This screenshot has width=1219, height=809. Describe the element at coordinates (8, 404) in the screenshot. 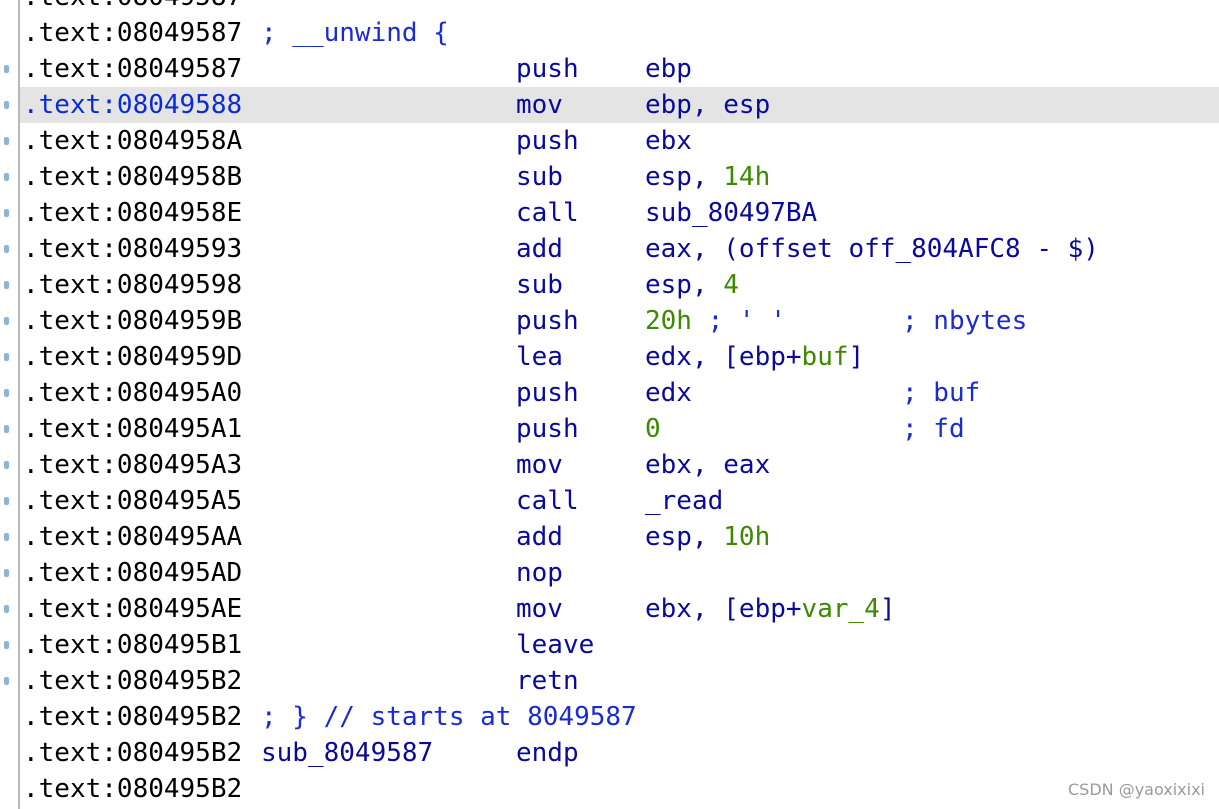

I see `line-gutter` at that location.